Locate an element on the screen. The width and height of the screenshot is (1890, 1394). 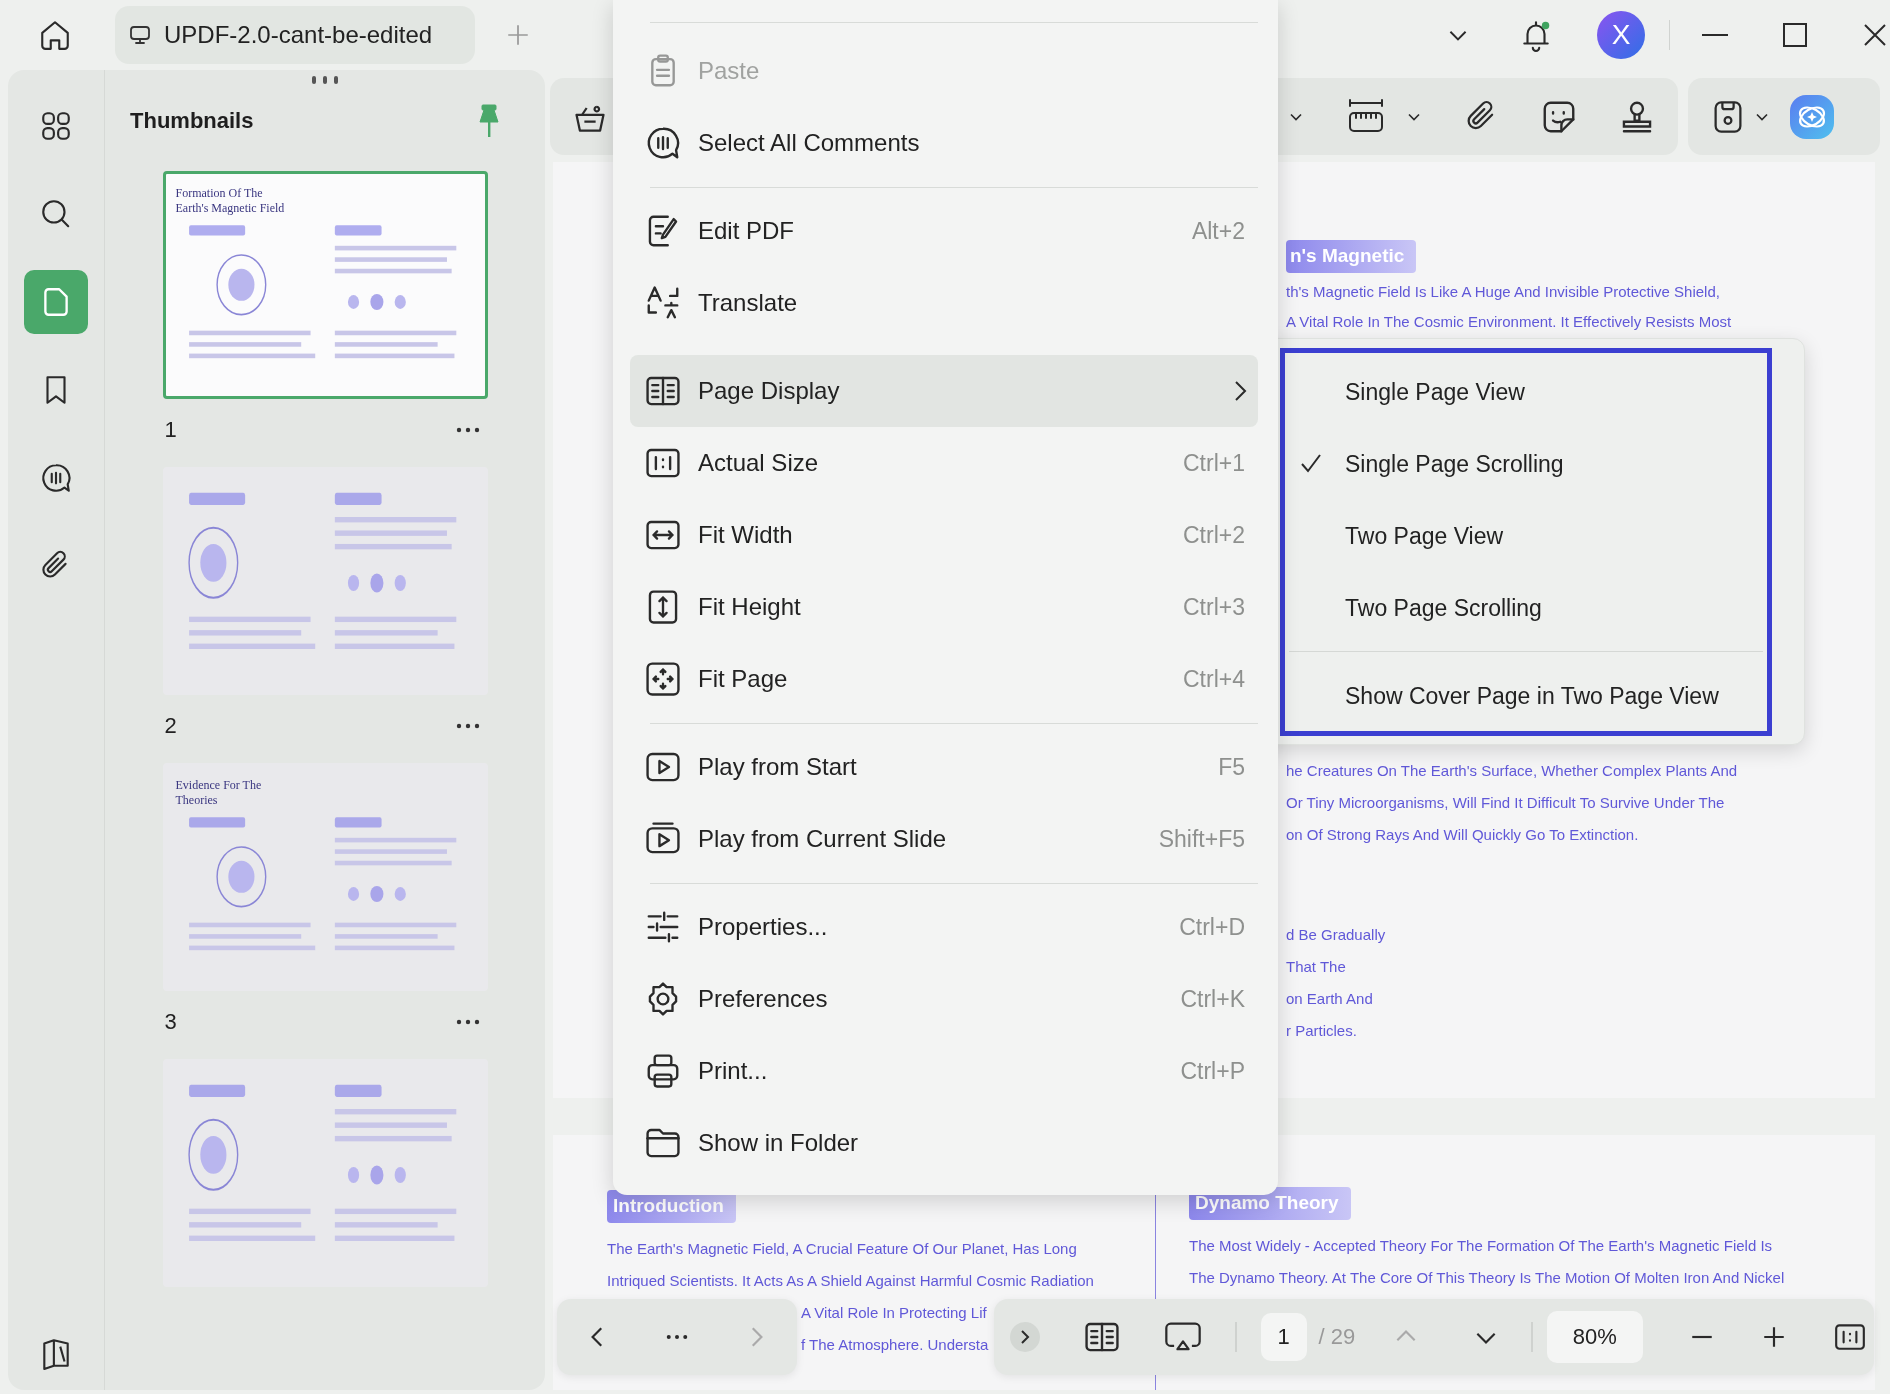
body-text: d Be Gradually is located at coordinates (1336, 935).